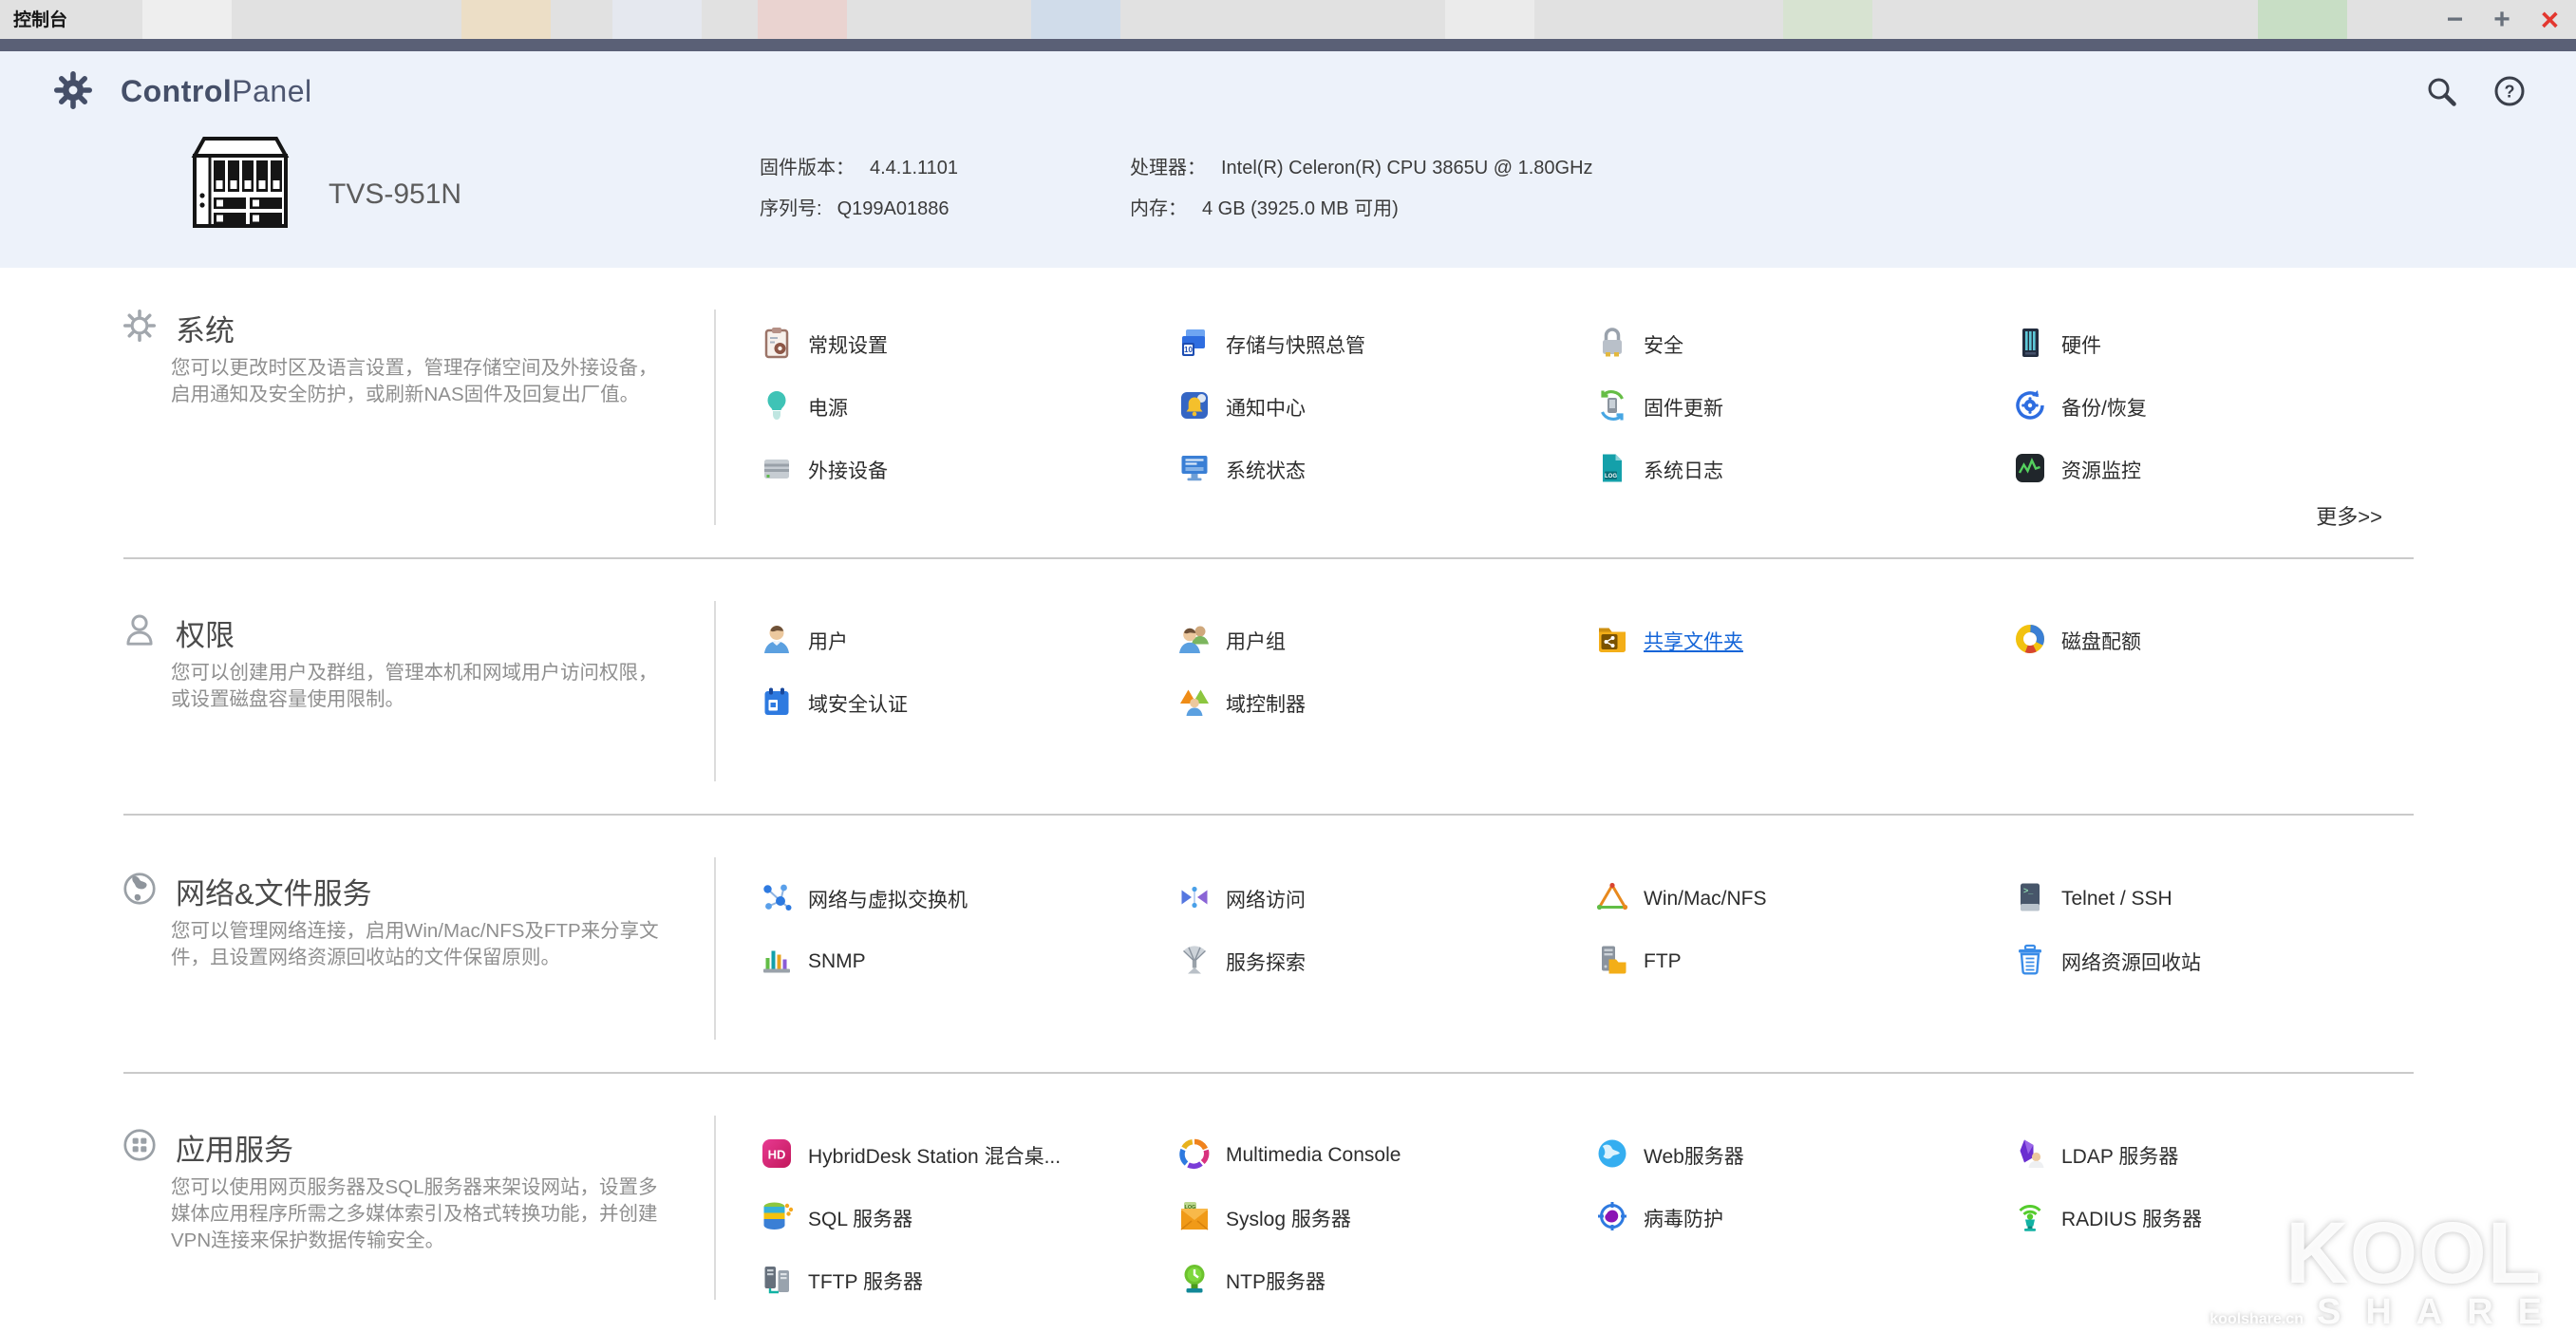 This screenshot has width=2576, height=1333. Describe the element at coordinates (1264, 1219) in the screenshot. I see `item-syslog-server: LOG Syslog 服务器` at that location.